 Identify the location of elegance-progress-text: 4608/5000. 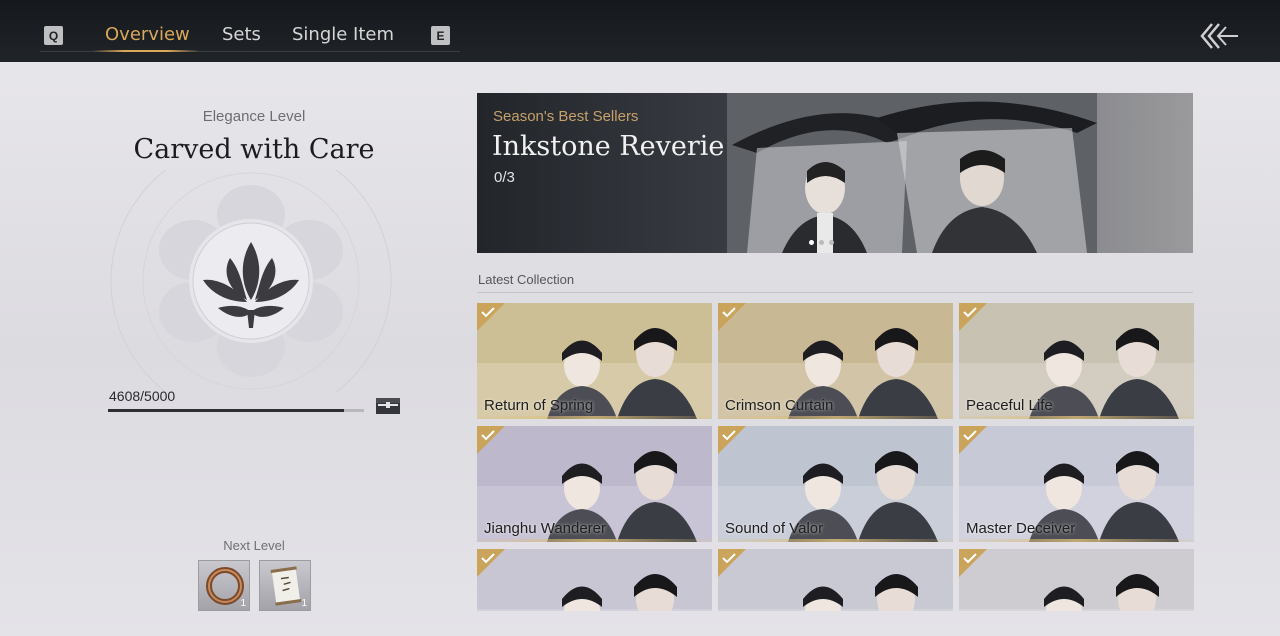
(142, 396).